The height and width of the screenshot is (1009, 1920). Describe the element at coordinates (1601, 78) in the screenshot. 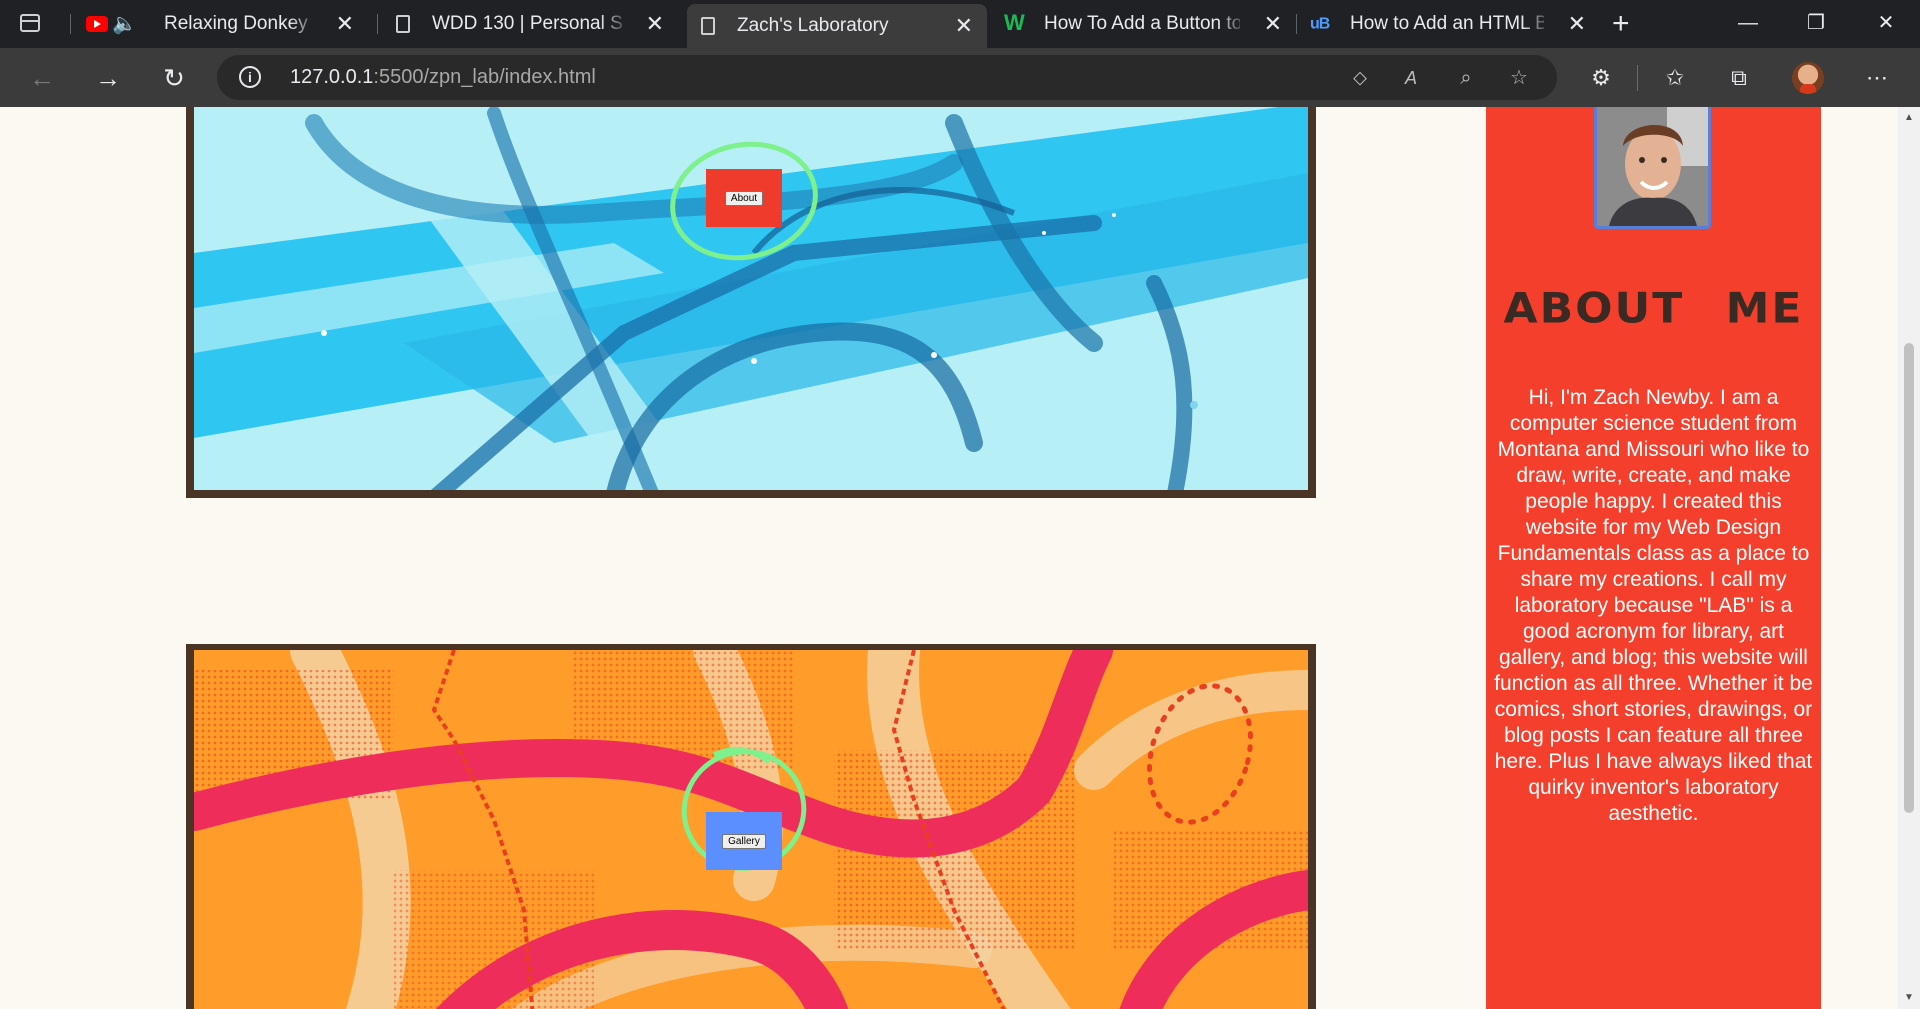

I see `extensions-icon: ⚙` at that location.